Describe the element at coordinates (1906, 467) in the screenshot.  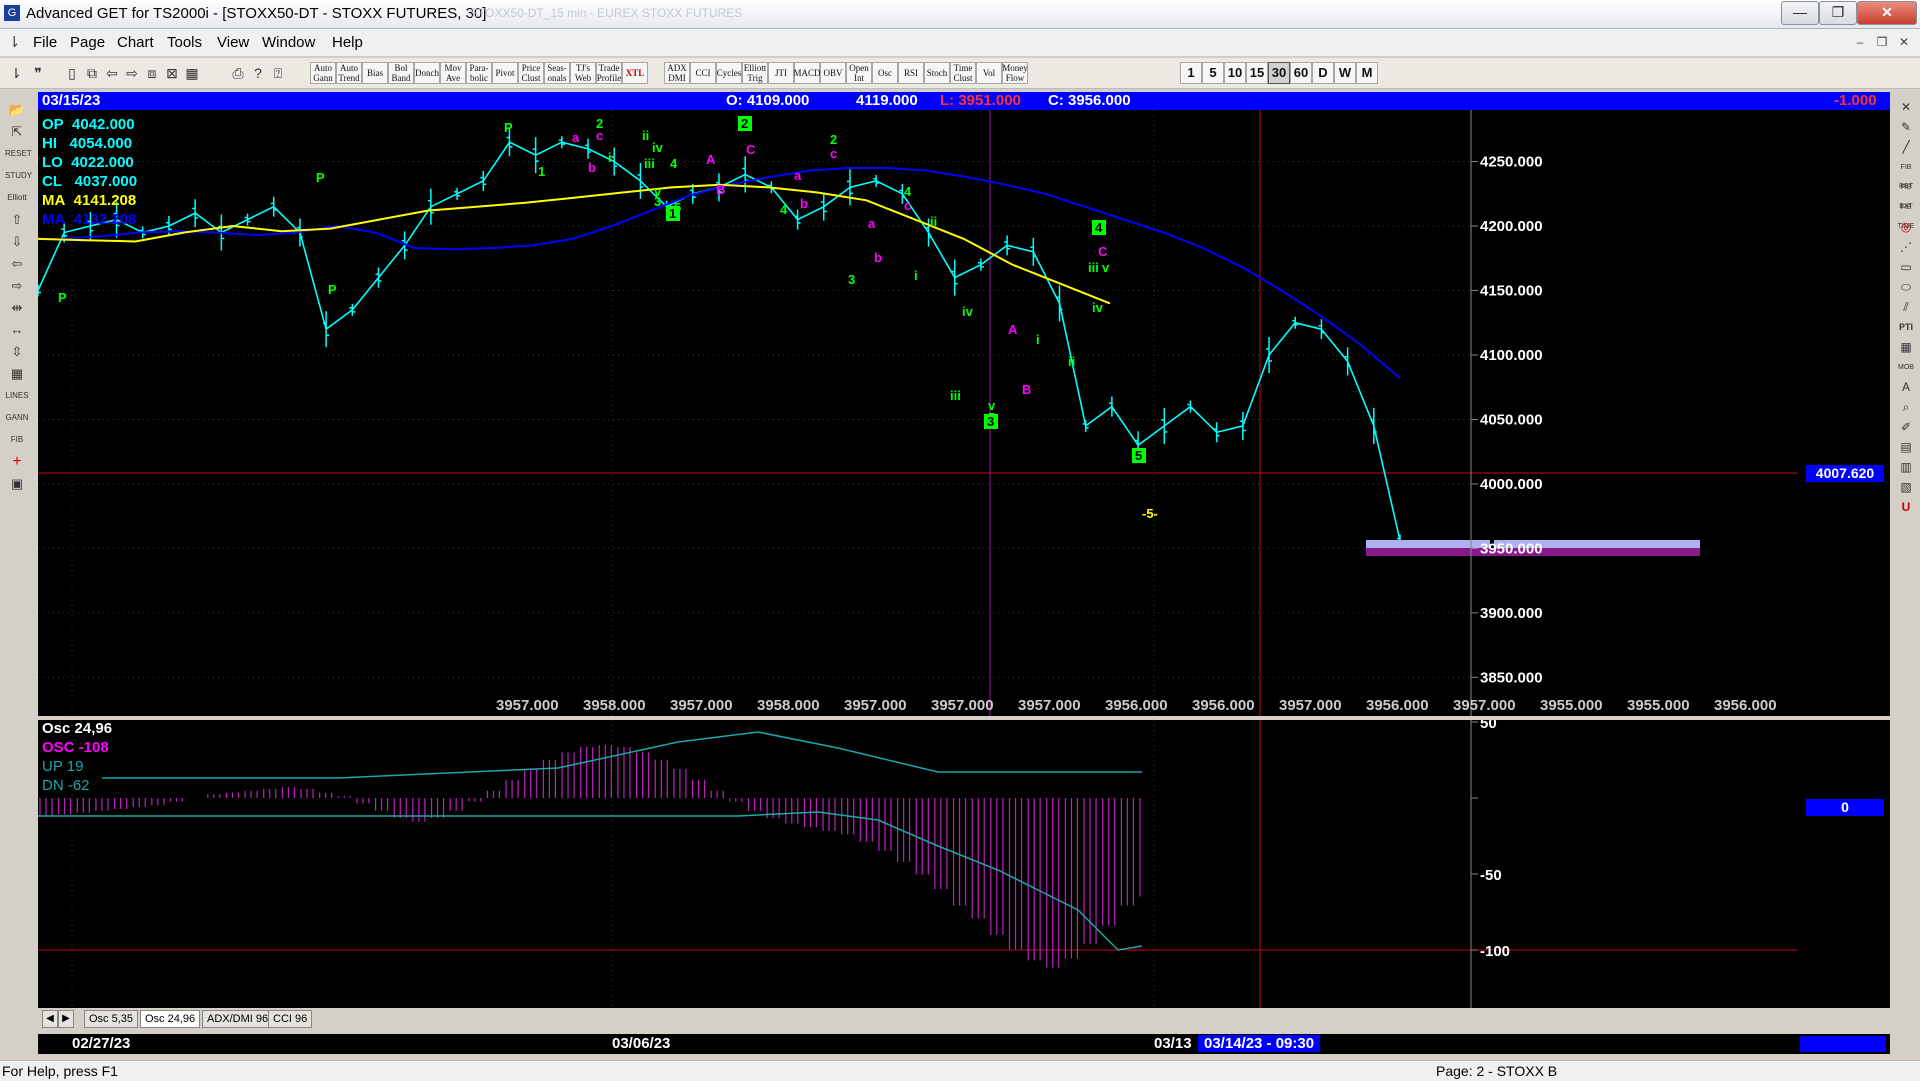
I see `sheet-icon: ▥` at that location.